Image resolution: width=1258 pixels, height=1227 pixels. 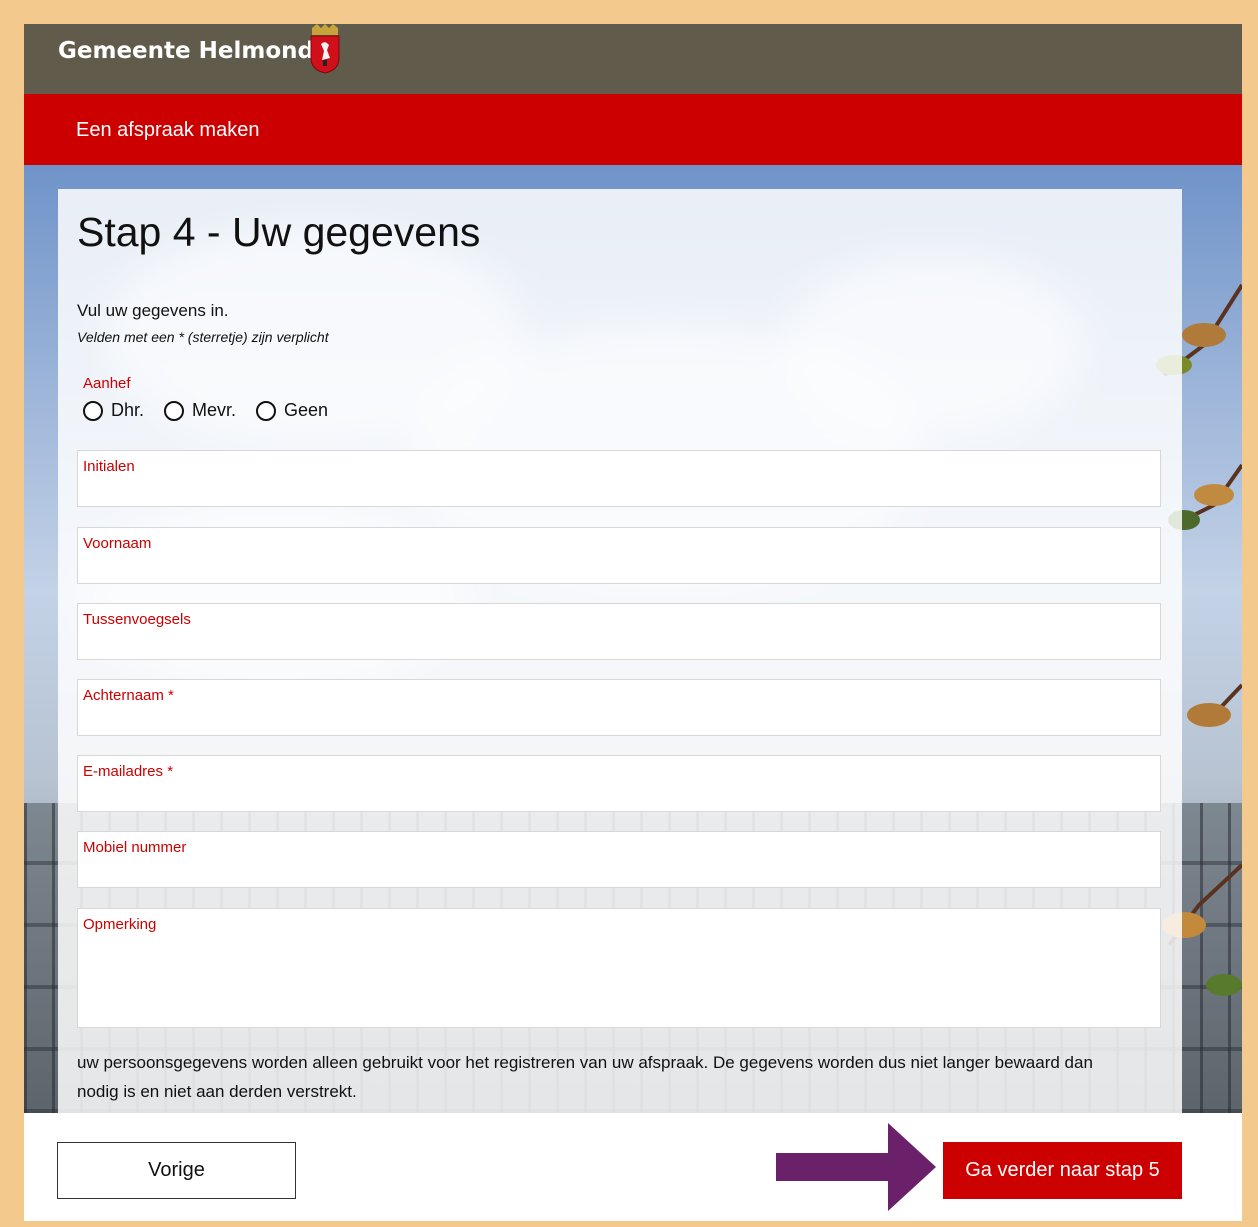 I want to click on email-label: E-mailadres *, so click(x=128, y=771).